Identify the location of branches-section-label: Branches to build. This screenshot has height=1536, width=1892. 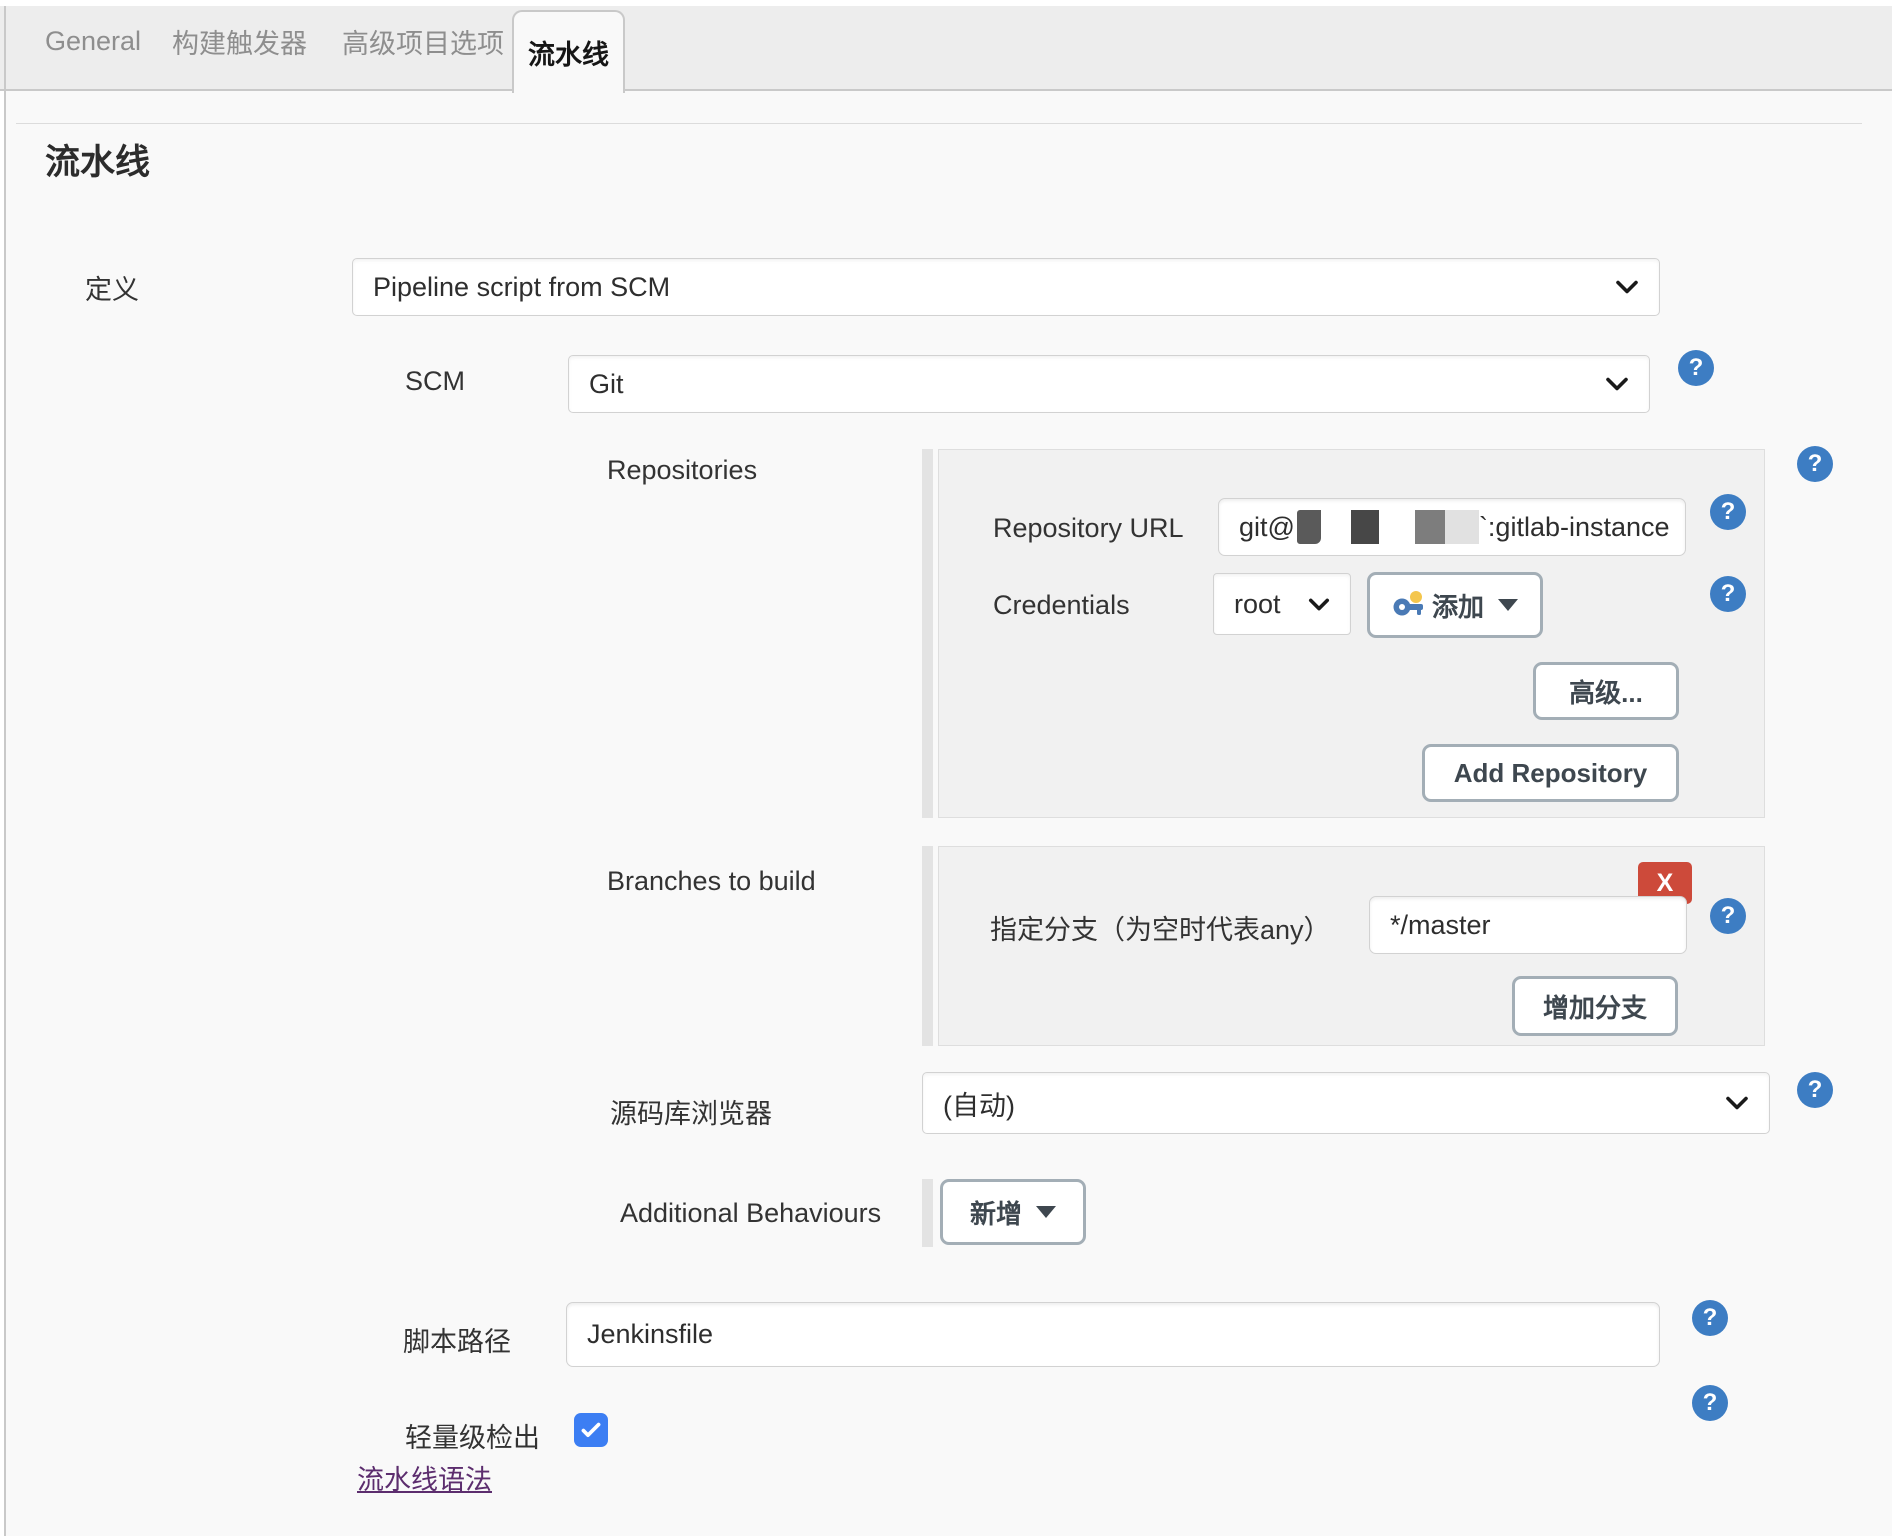
(711, 881).